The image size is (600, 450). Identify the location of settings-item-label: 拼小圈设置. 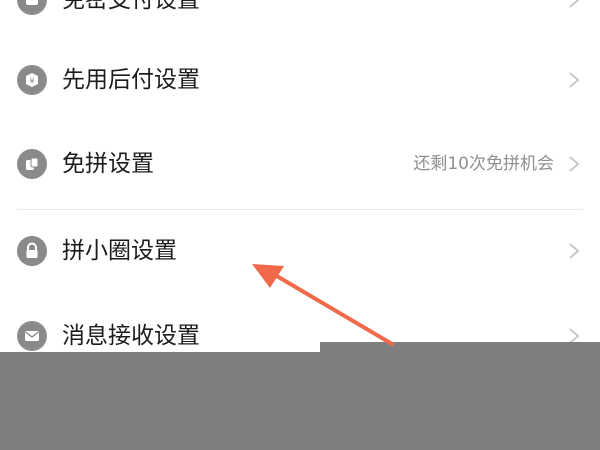
(119, 251).